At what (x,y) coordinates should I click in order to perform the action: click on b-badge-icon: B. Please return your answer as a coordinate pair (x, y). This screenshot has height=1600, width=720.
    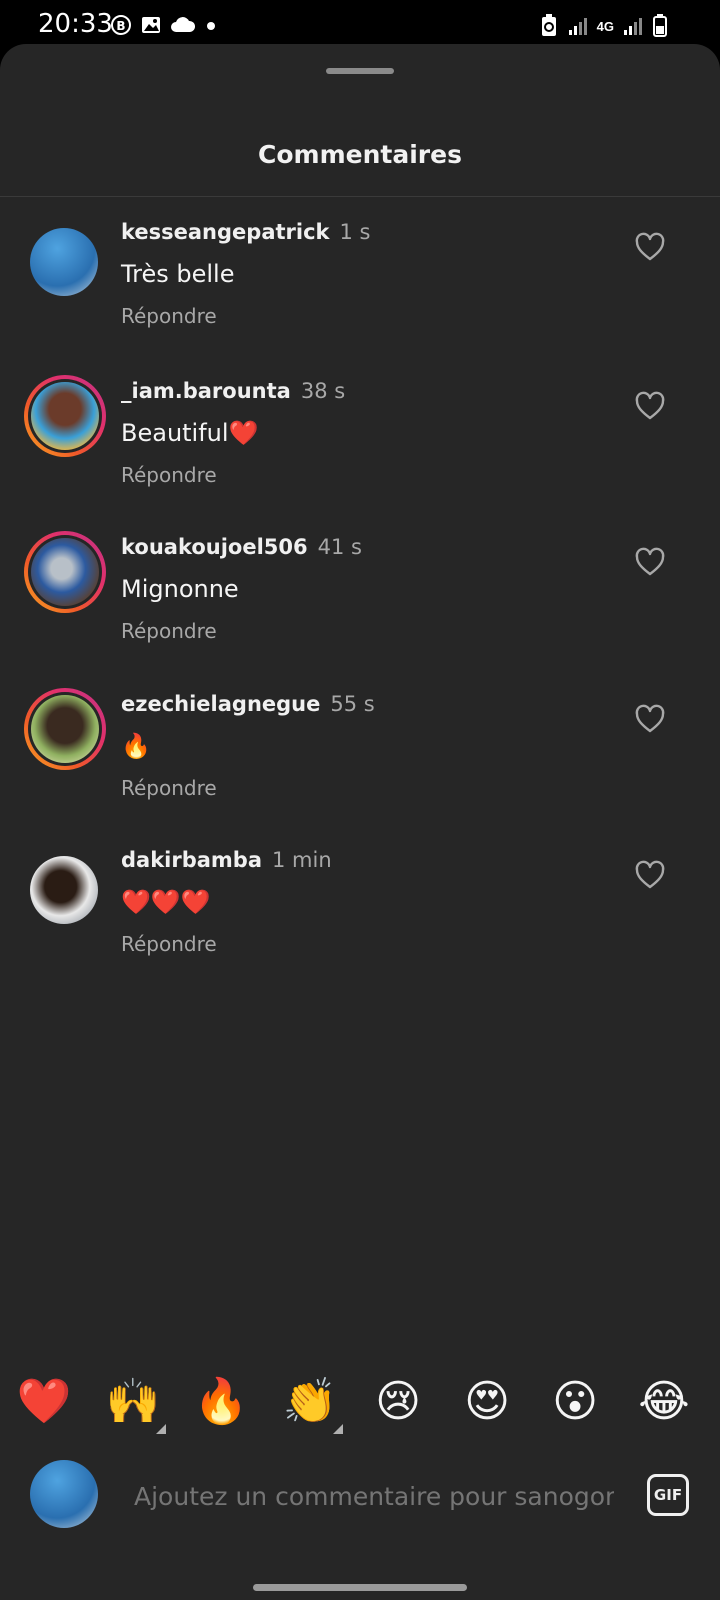
    Looking at the image, I should click on (121, 25).